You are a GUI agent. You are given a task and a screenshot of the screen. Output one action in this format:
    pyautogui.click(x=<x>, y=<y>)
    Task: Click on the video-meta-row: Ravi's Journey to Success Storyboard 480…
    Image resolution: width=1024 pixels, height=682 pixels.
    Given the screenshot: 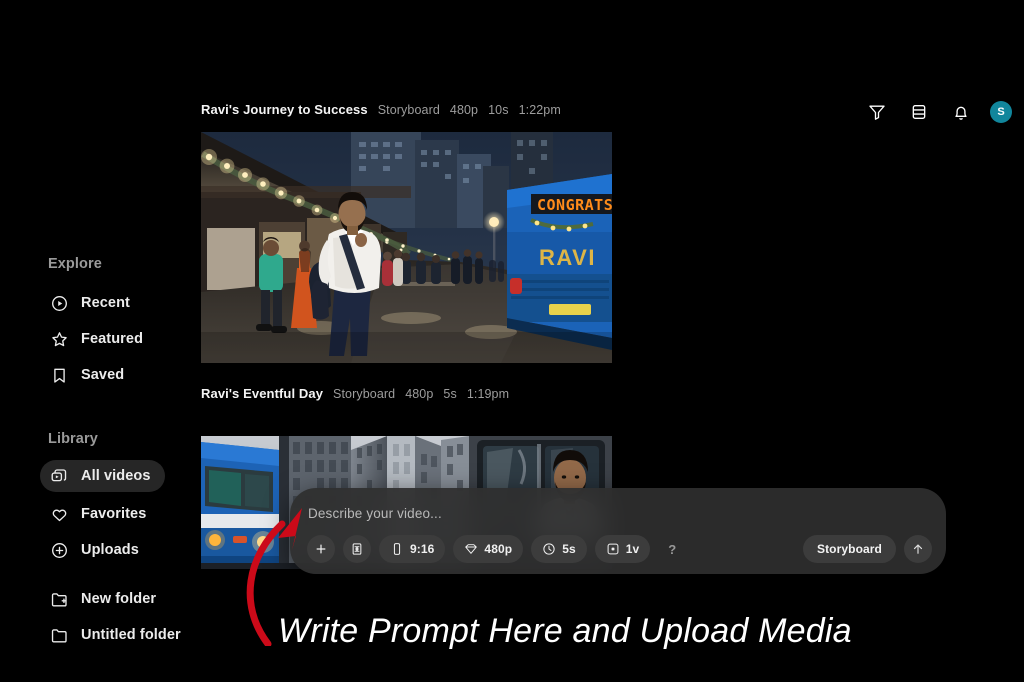 What is the action you would take?
    pyautogui.click(x=381, y=109)
    